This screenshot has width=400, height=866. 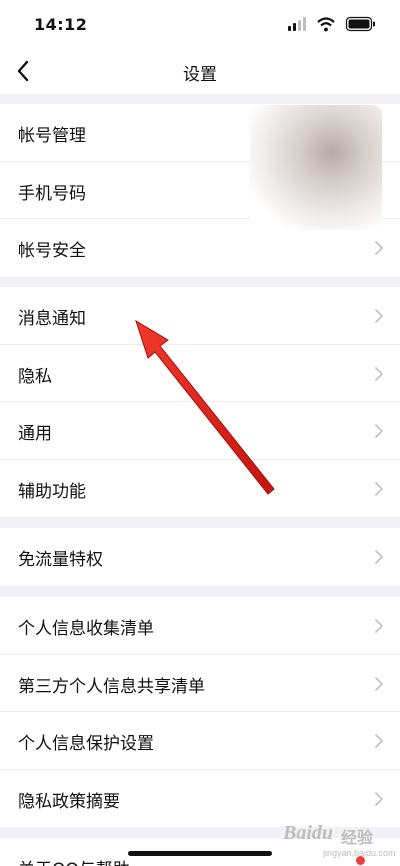 I want to click on row-label: 隐私政策摘要, so click(x=69, y=801).